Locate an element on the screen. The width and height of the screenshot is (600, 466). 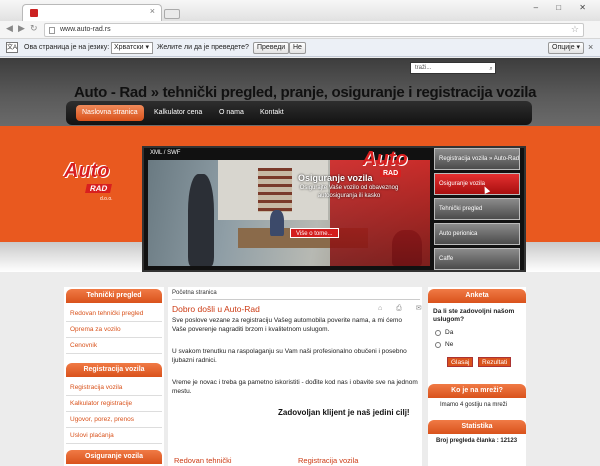
logo-auto: Auto is located at coordinates (87, 171).